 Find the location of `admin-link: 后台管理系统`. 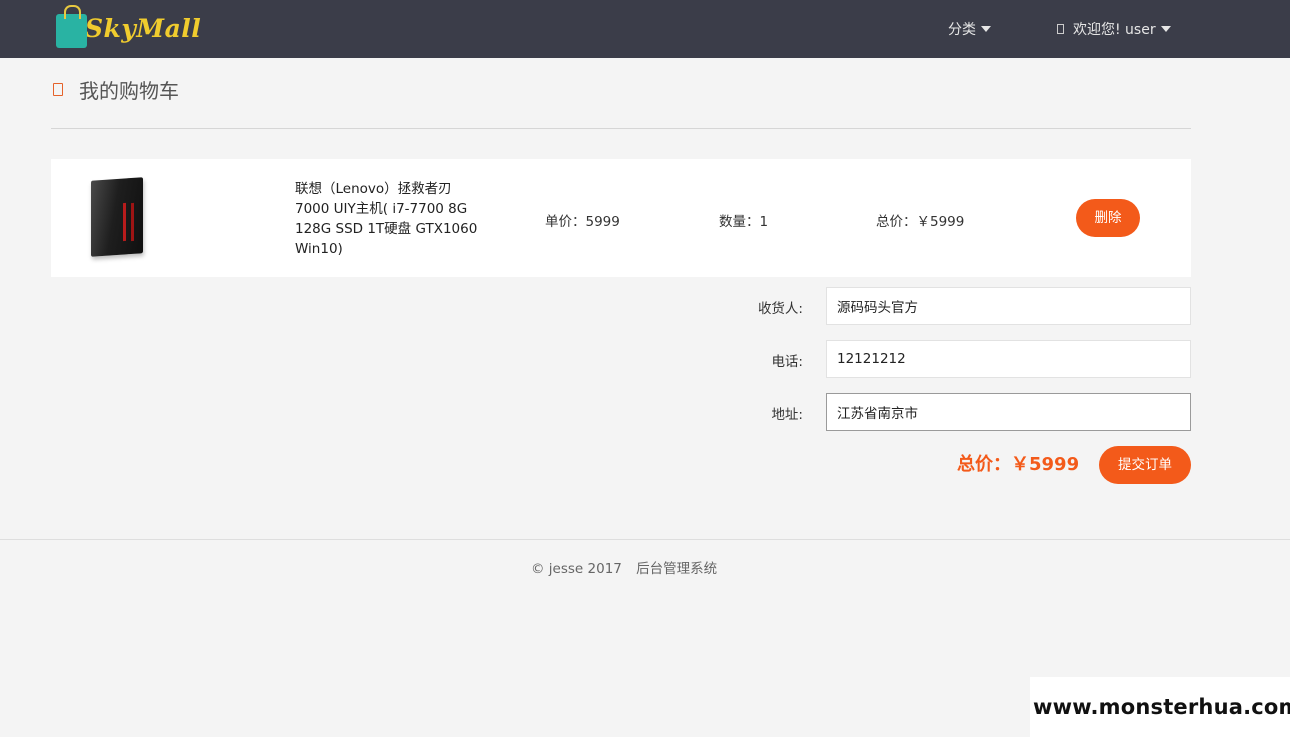

admin-link: 后台管理系统 is located at coordinates (676, 569).